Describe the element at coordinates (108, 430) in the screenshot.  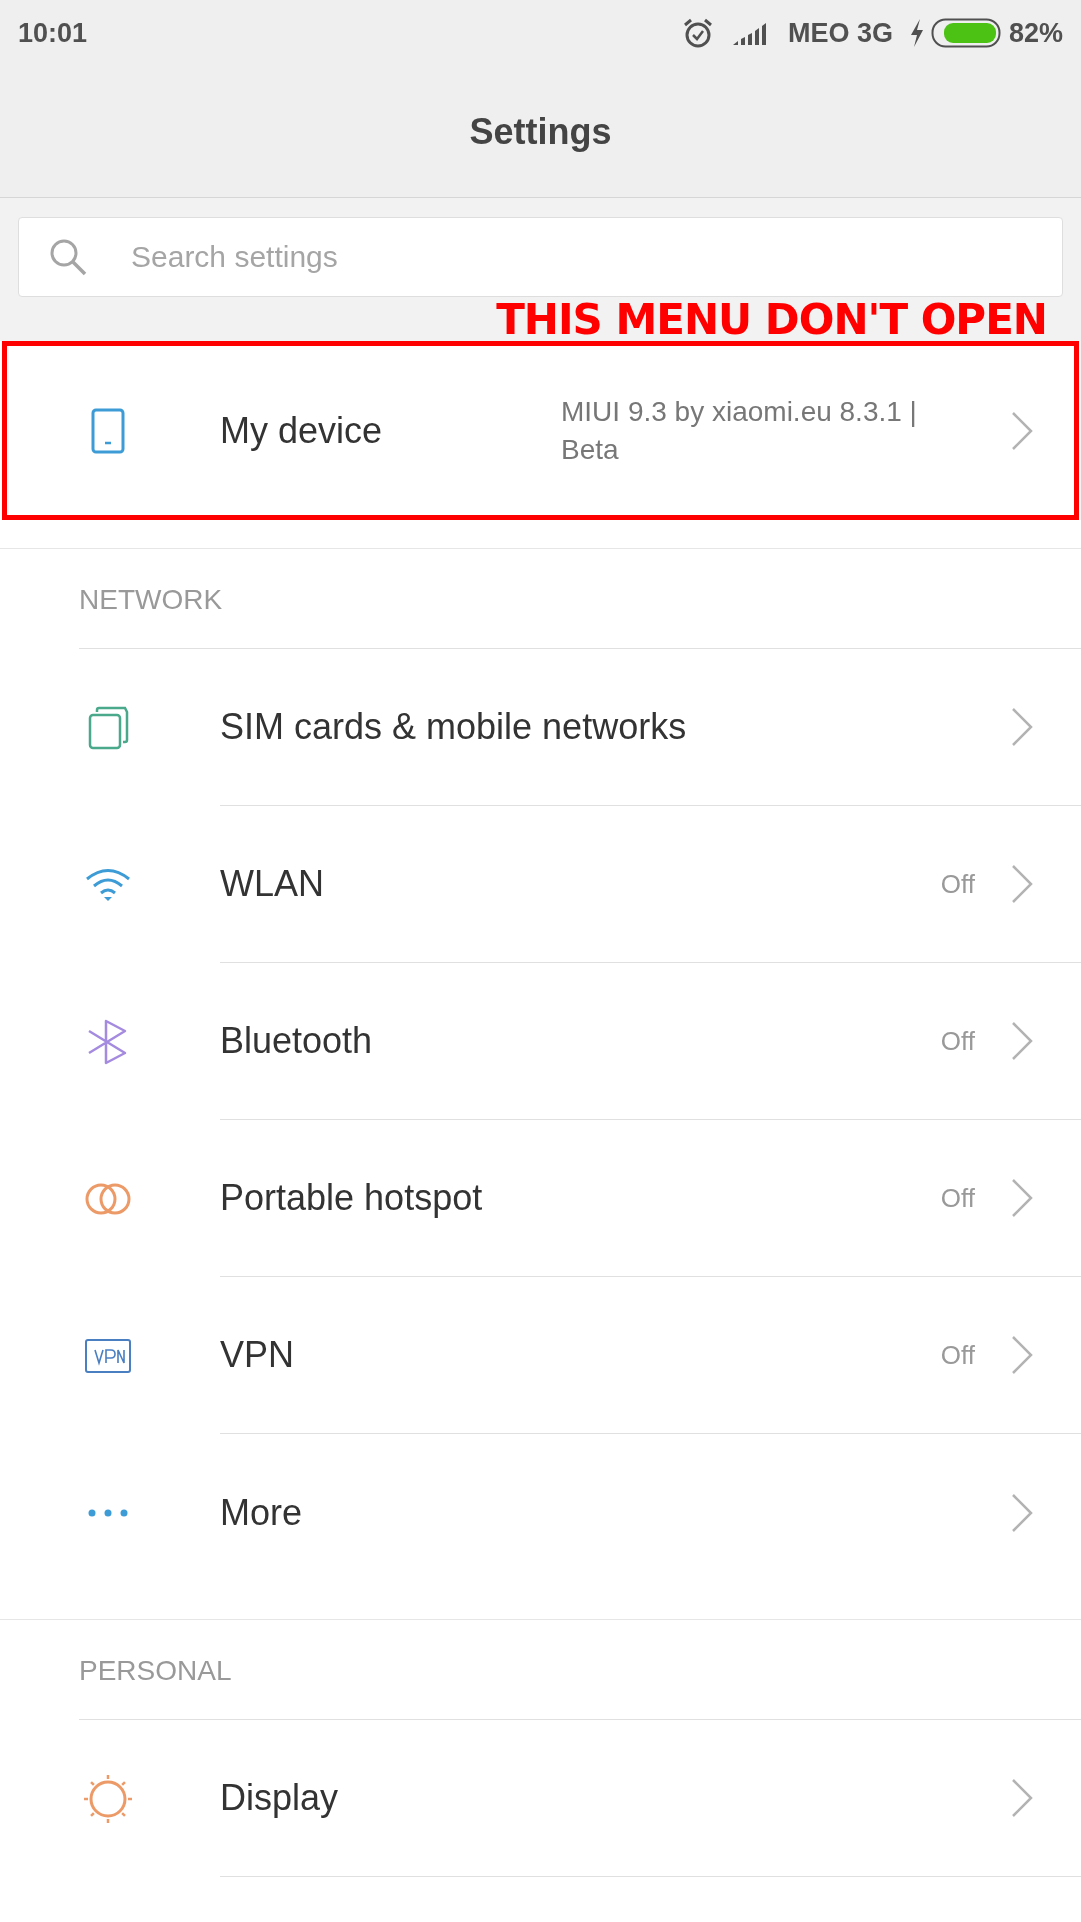
I see `phone-icon` at that location.